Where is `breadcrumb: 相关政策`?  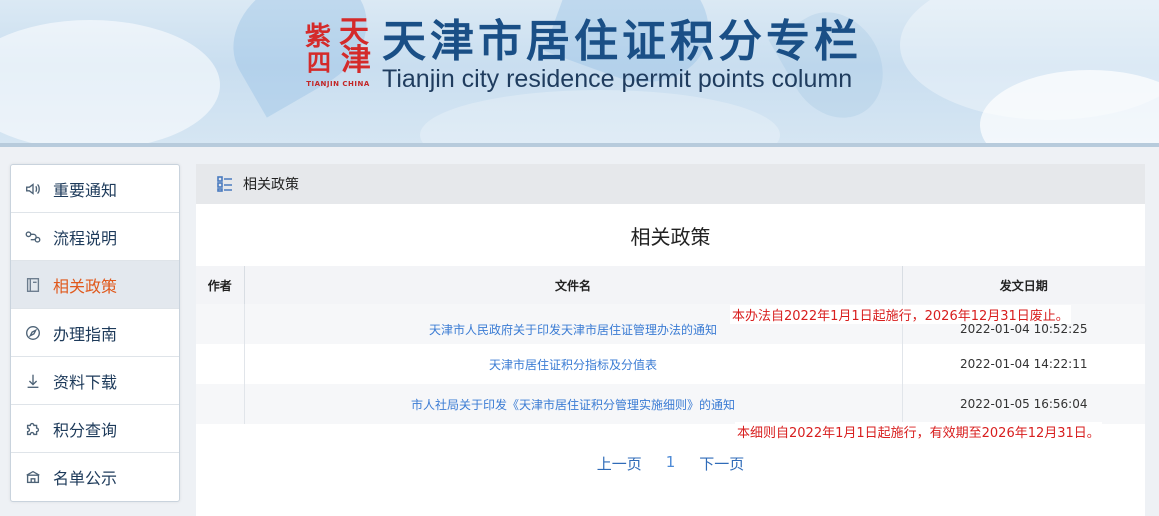 breadcrumb: 相关政策 is located at coordinates (670, 184).